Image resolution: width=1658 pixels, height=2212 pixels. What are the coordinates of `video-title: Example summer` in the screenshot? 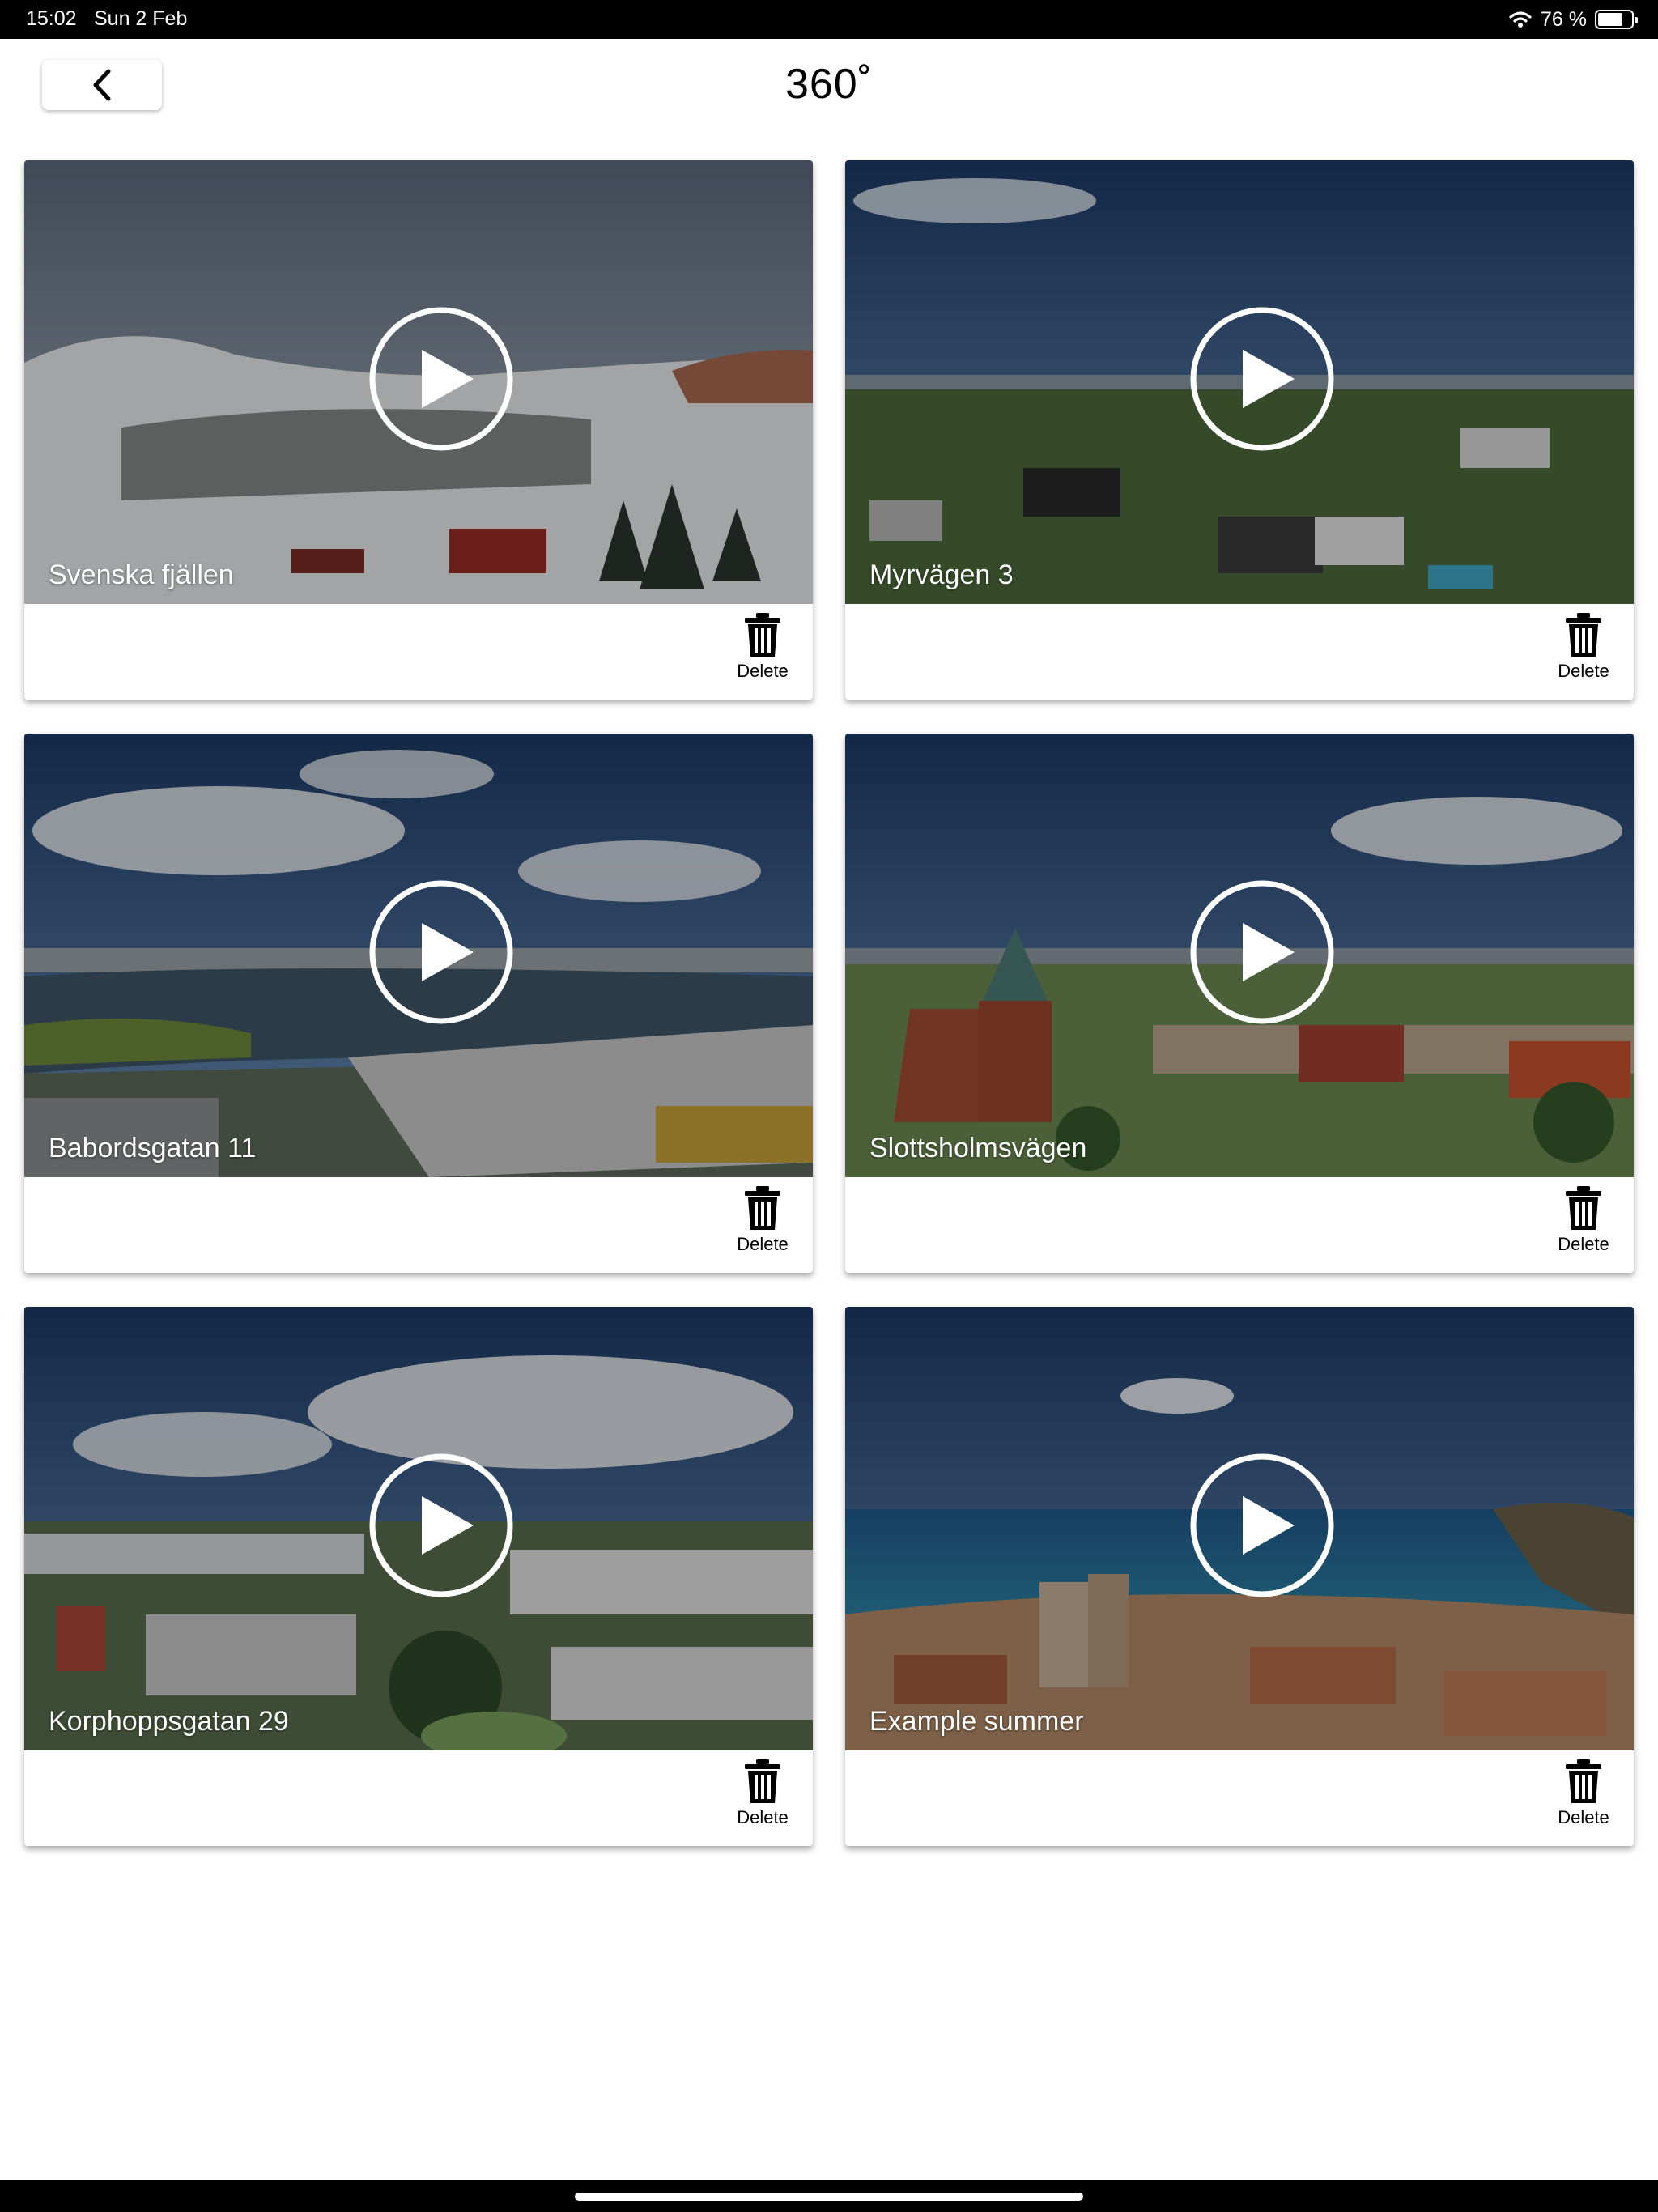 It's located at (976, 1722).